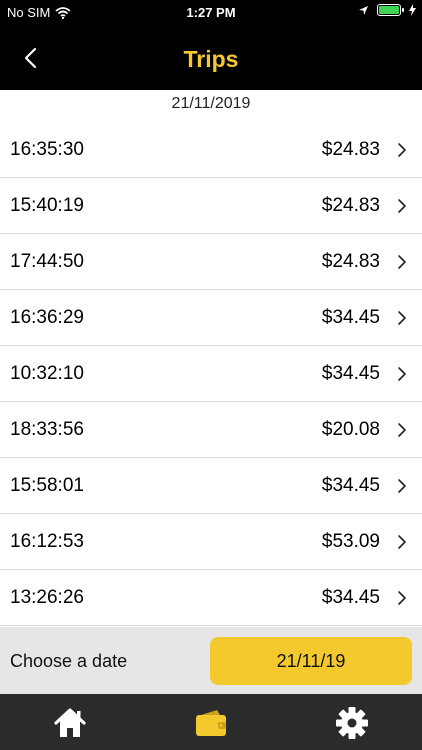 The width and height of the screenshot is (422, 750). What do you see at coordinates (47, 373) in the screenshot?
I see `trip-time: 10:32:10` at bounding box center [47, 373].